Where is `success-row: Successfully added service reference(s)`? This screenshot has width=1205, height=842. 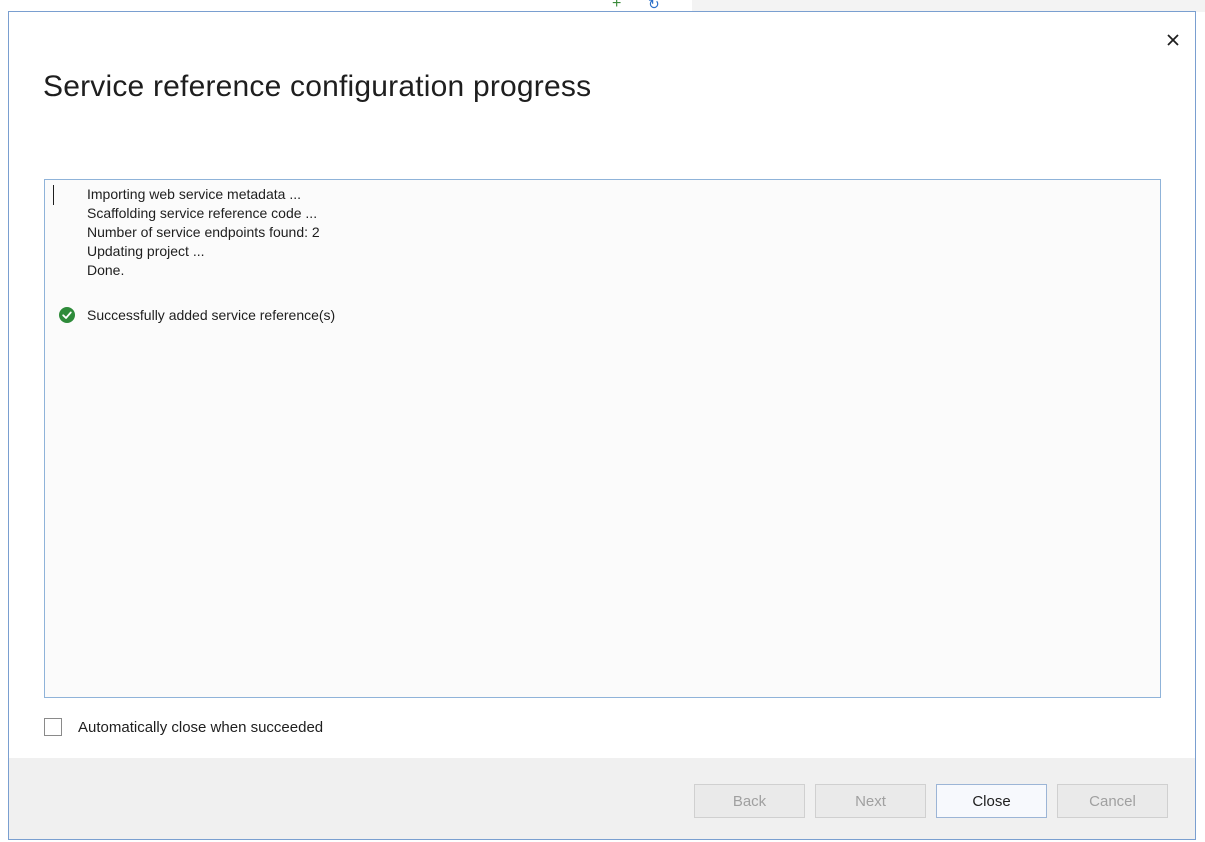 success-row: Successfully added service reference(s) is located at coordinates (197, 315).